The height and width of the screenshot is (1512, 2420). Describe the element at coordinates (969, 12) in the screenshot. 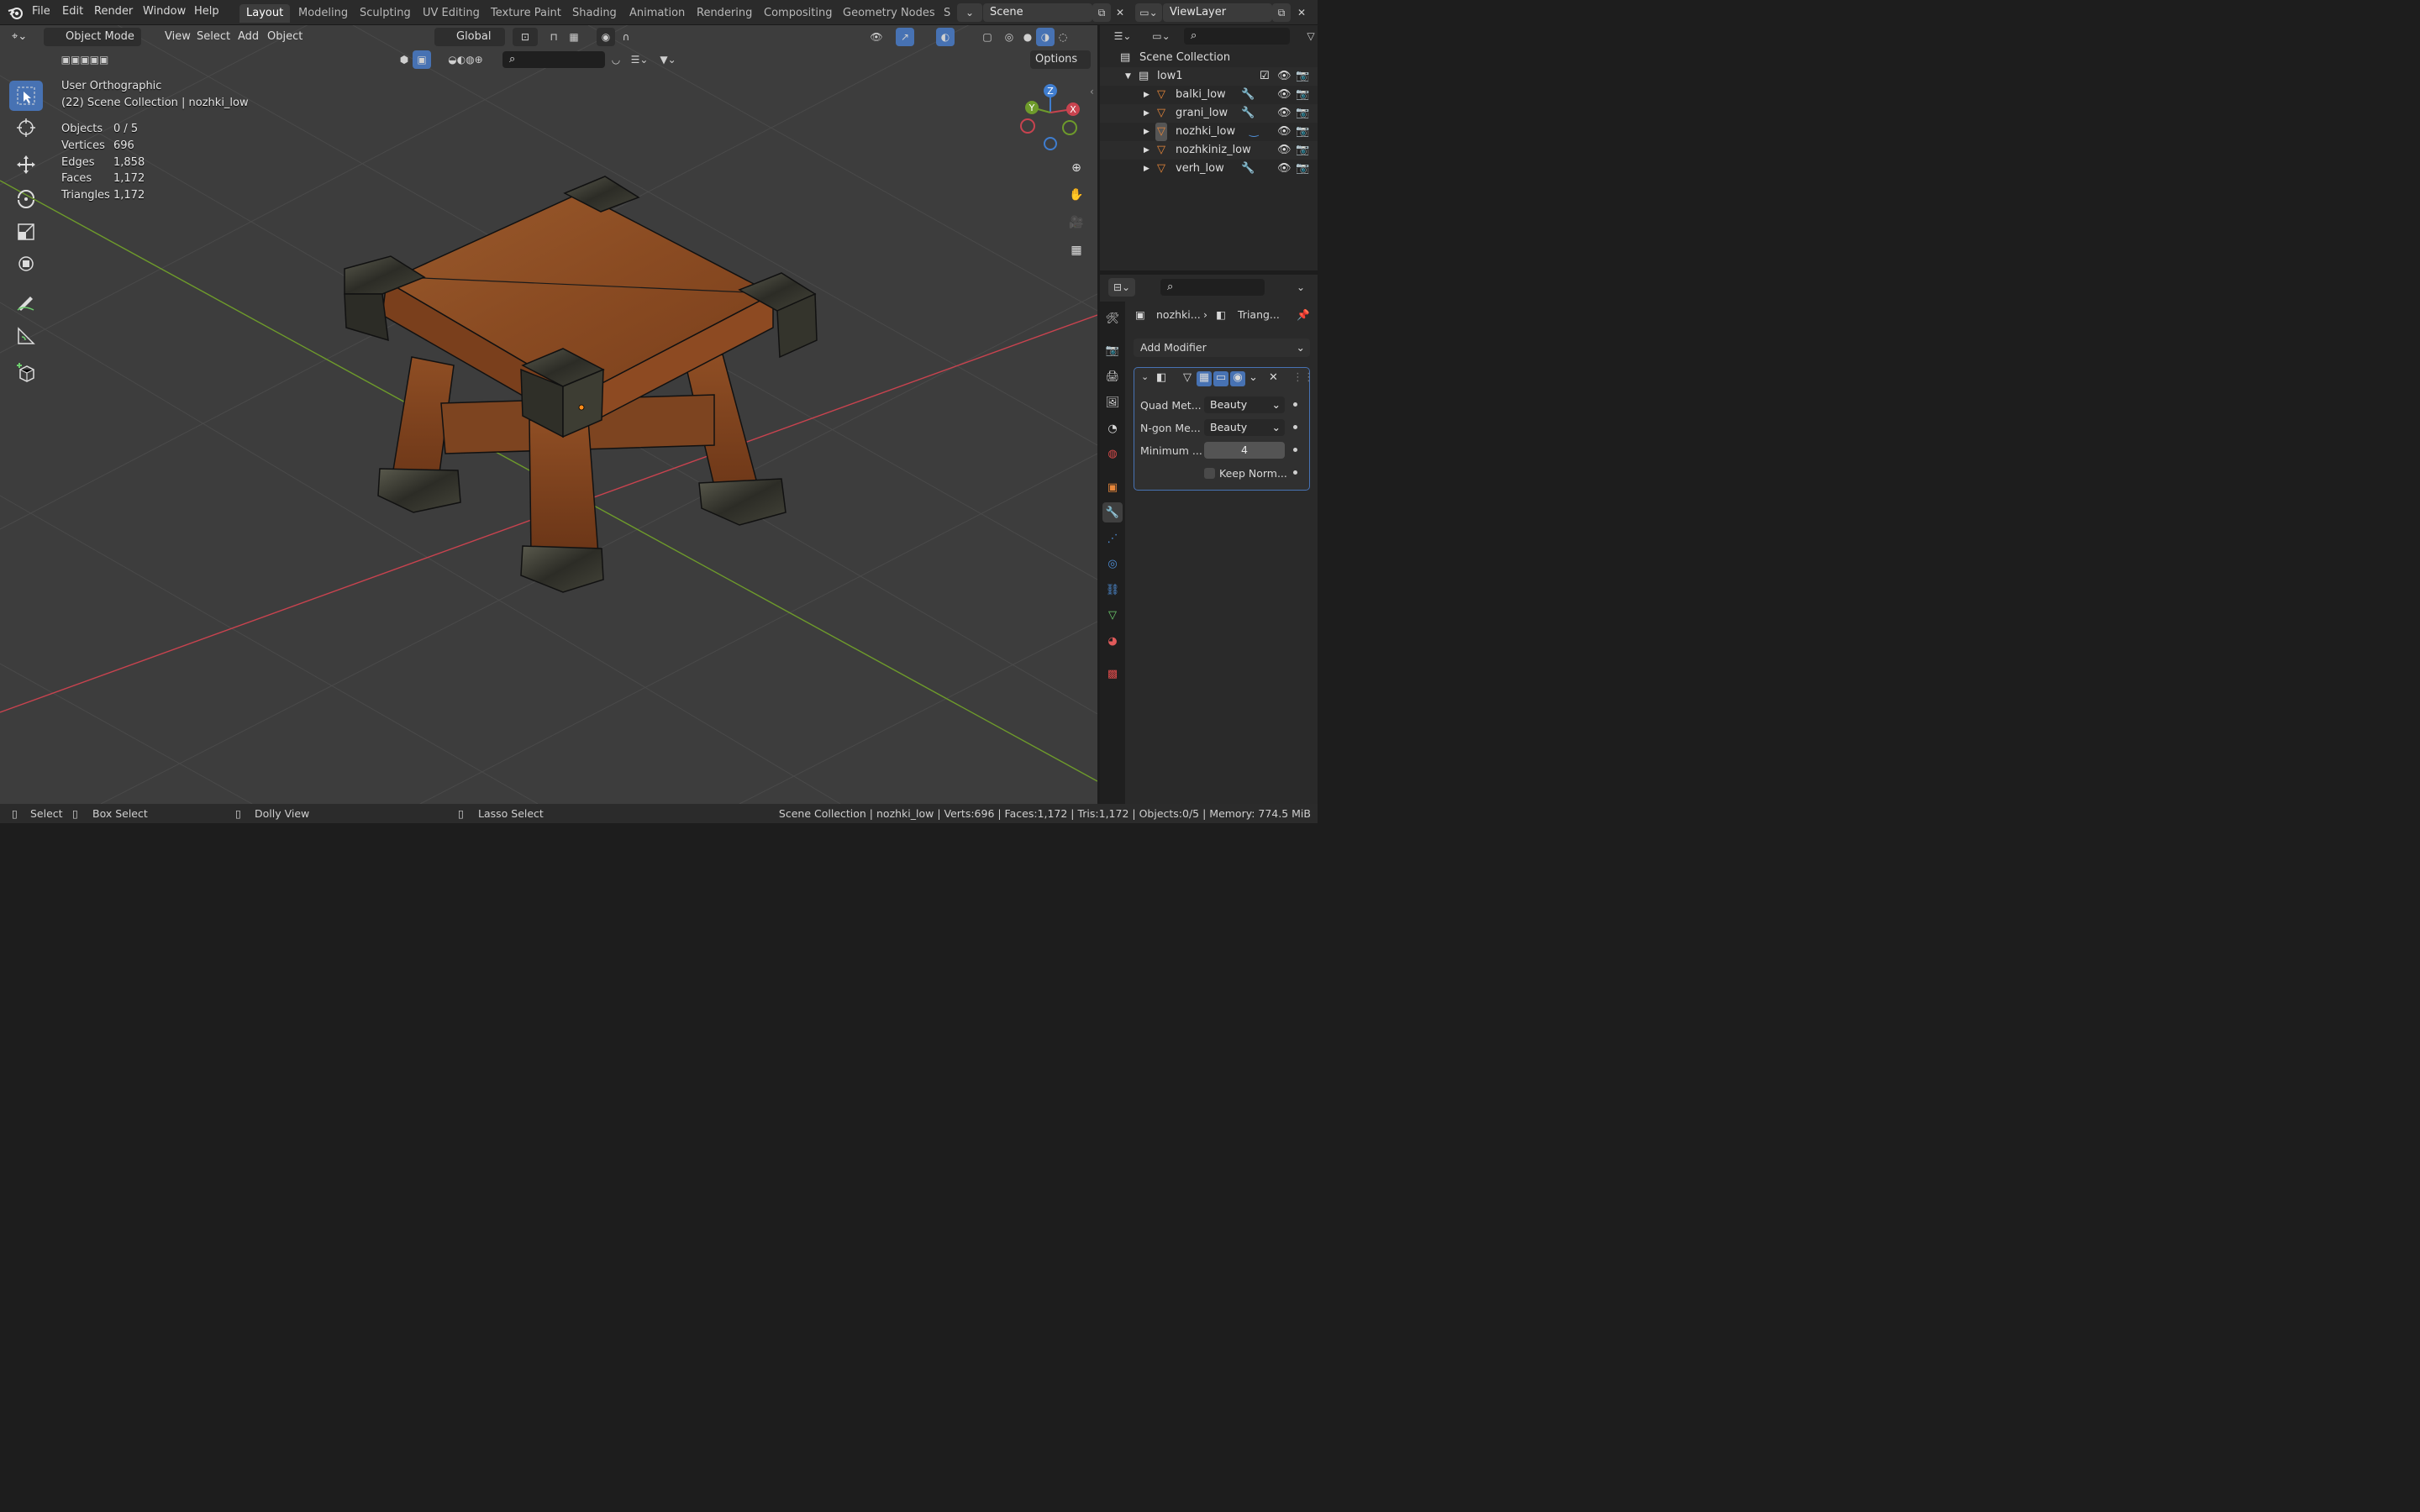

I see `scene-selector-icon: ⌄` at that location.